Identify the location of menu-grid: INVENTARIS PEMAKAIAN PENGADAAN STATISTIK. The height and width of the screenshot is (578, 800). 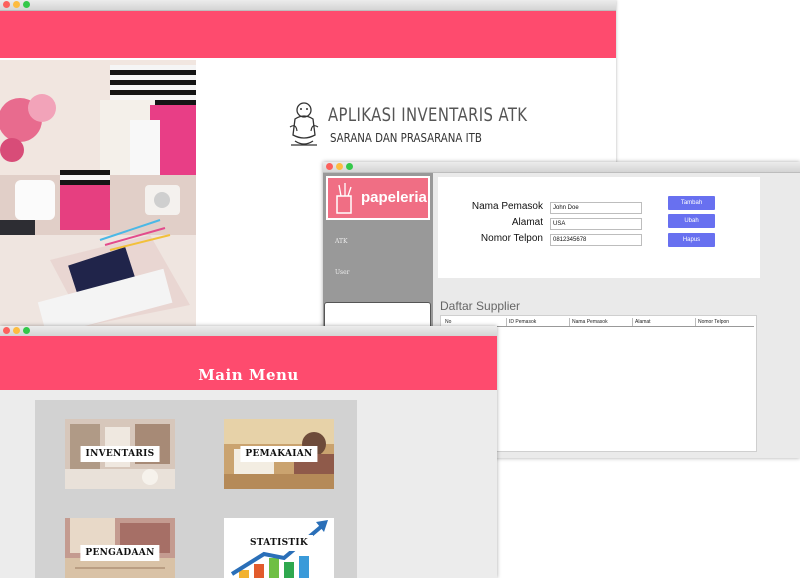
(196, 489).